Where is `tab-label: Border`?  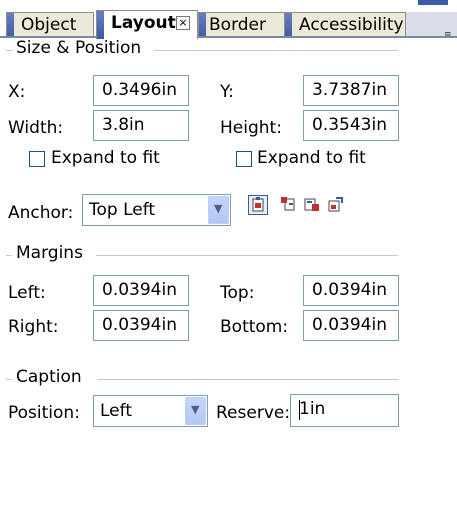 tab-label: Border is located at coordinates (237, 25).